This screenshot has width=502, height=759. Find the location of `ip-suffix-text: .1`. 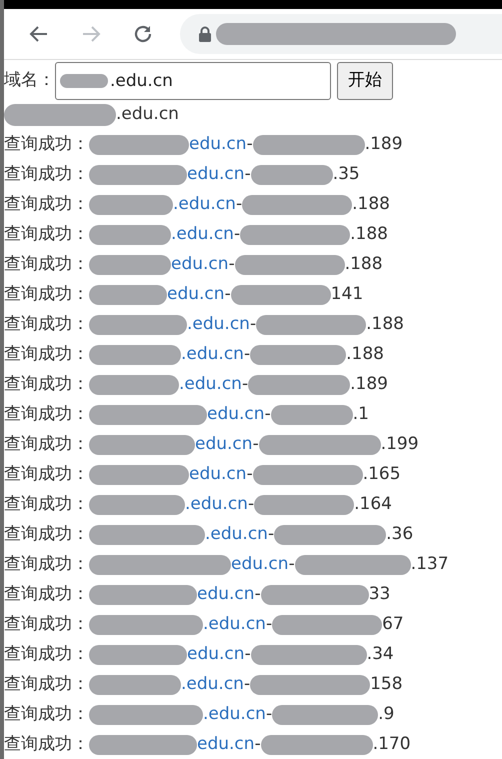

ip-suffix-text: .1 is located at coordinates (360, 414).